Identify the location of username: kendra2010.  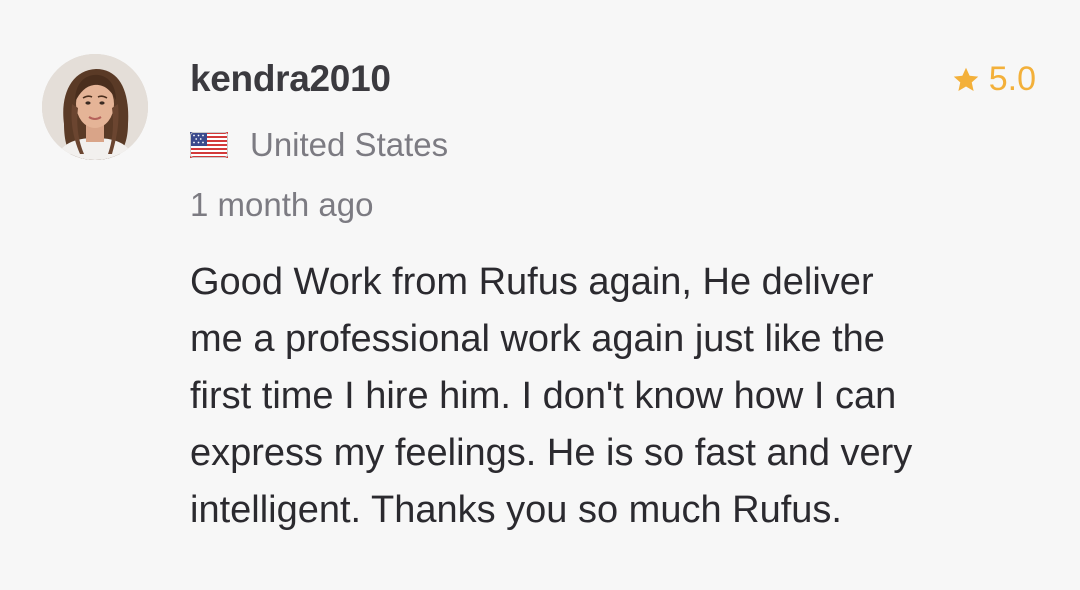
(290, 79).